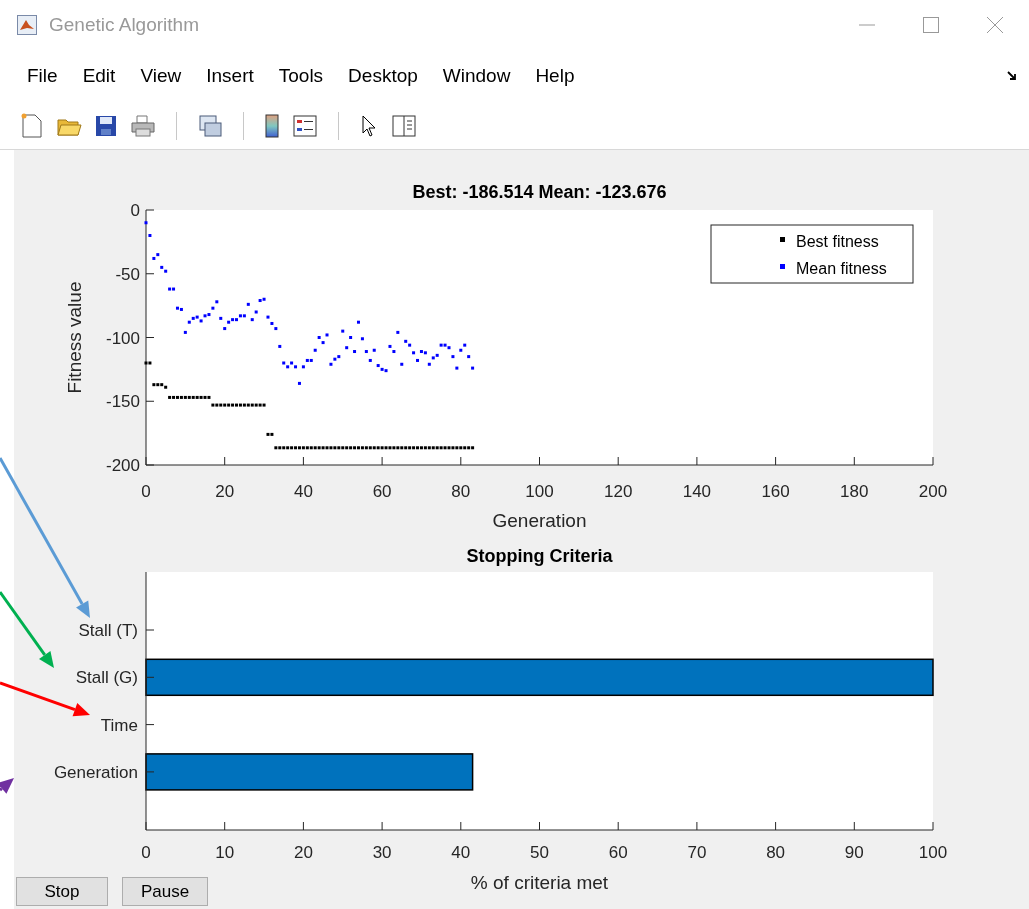  Describe the element at coordinates (383, 76) in the screenshot. I see `menu-item: Desktop` at that location.